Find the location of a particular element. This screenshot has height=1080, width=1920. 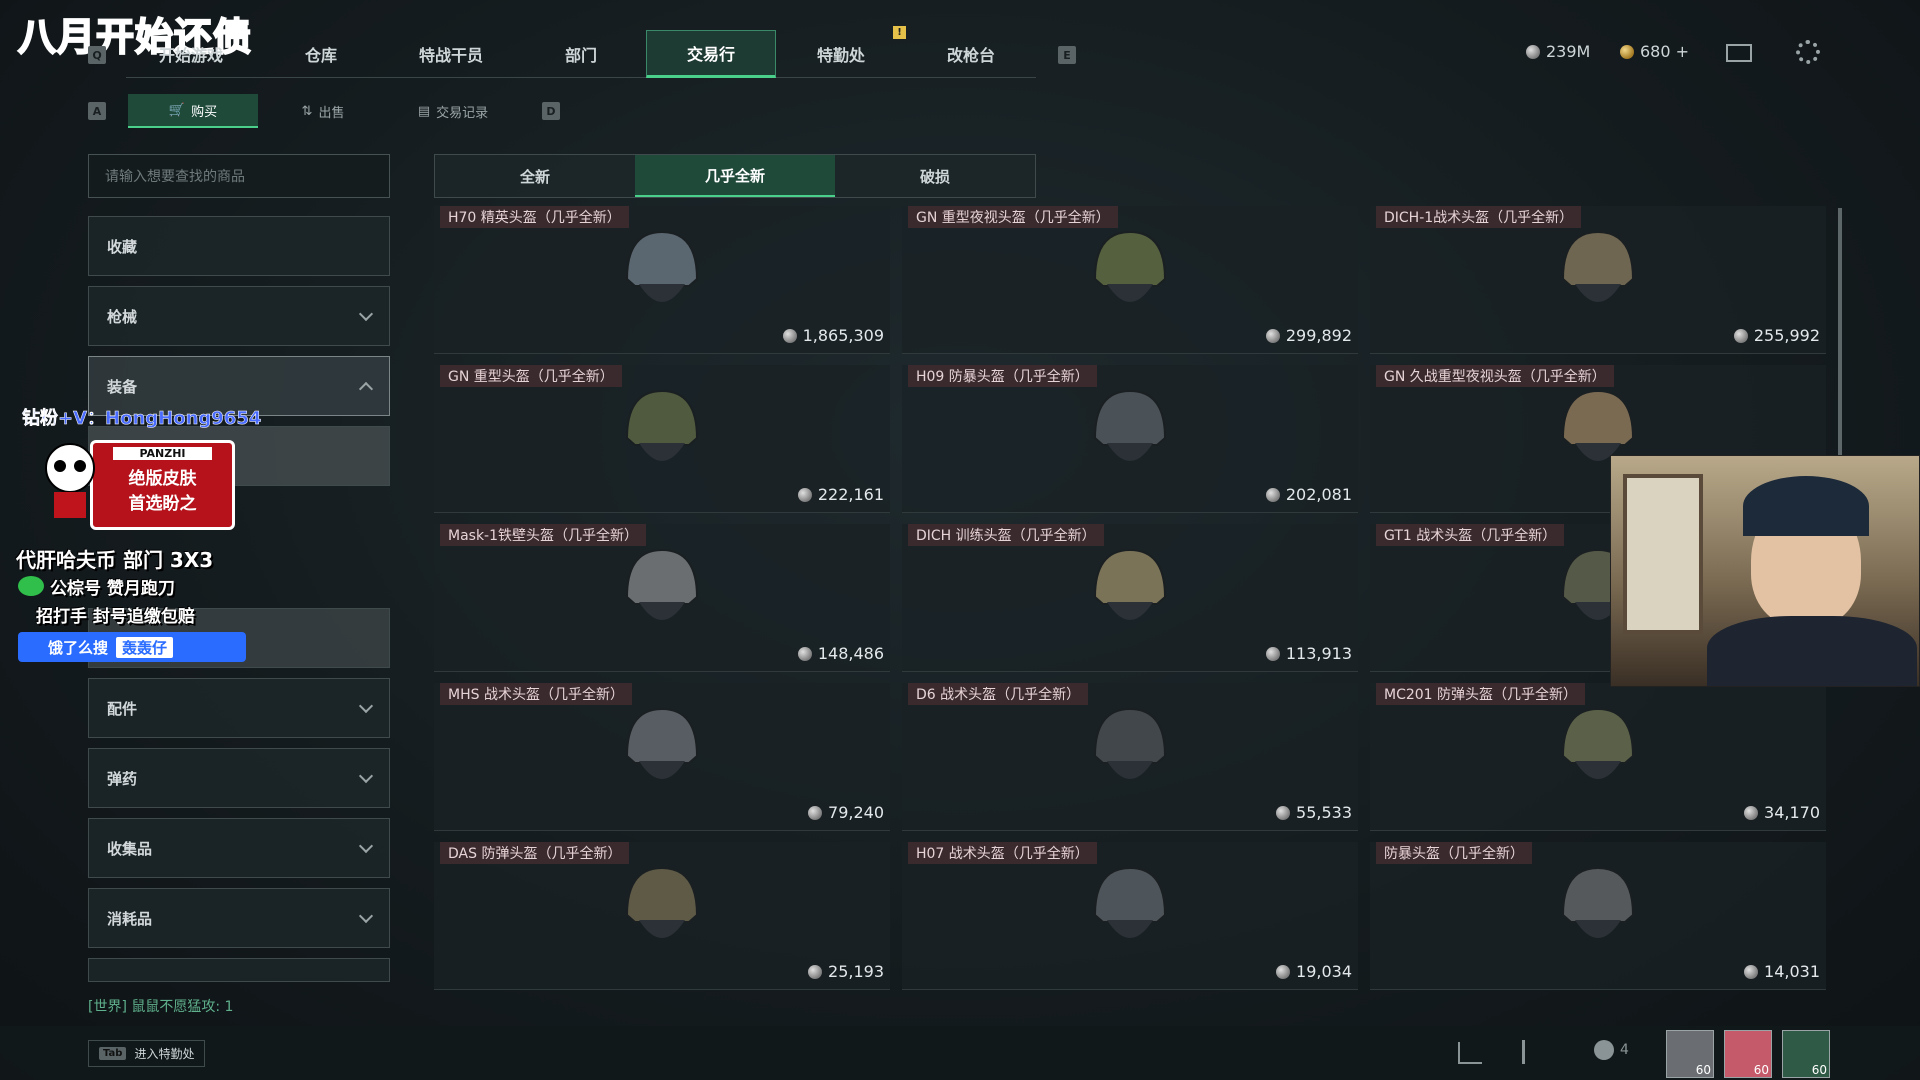

item-card: DAS 防弹头盔（几乎全新） 25,193 is located at coordinates (662, 916).